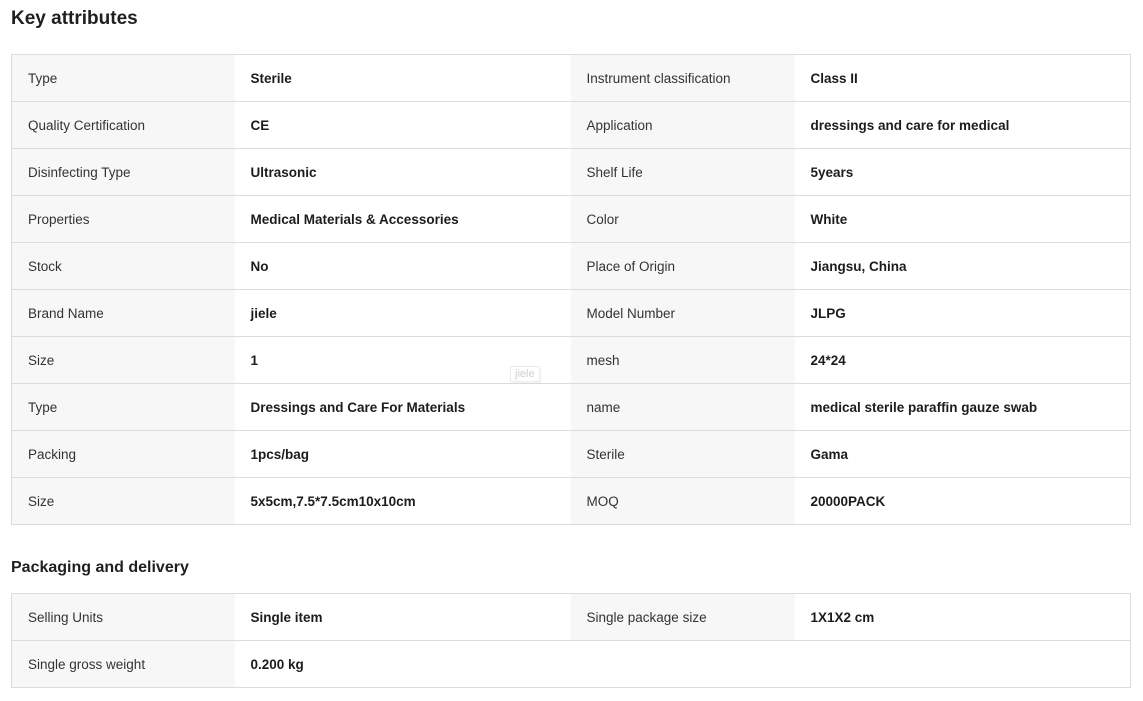 This screenshot has height=701, width=1143. I want to click on table-row: Size 1 mesh 24*24, so click(571, 360).